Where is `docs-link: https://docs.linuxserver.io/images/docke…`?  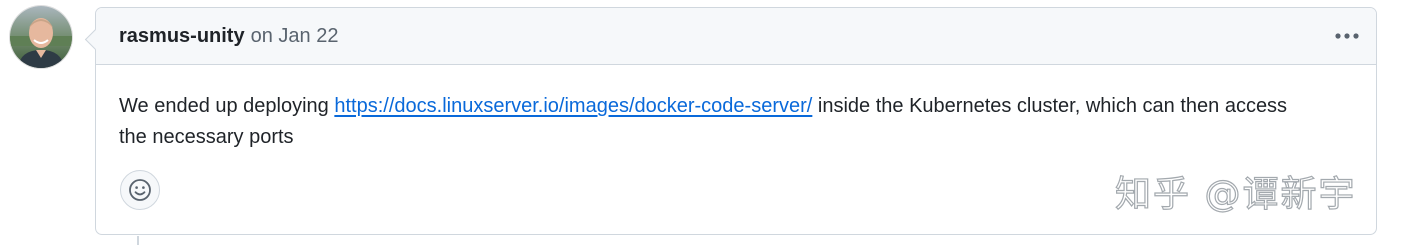
docs-link: https://docs.linuxserver.io/images/docke… is located at coordinates (573, 106).